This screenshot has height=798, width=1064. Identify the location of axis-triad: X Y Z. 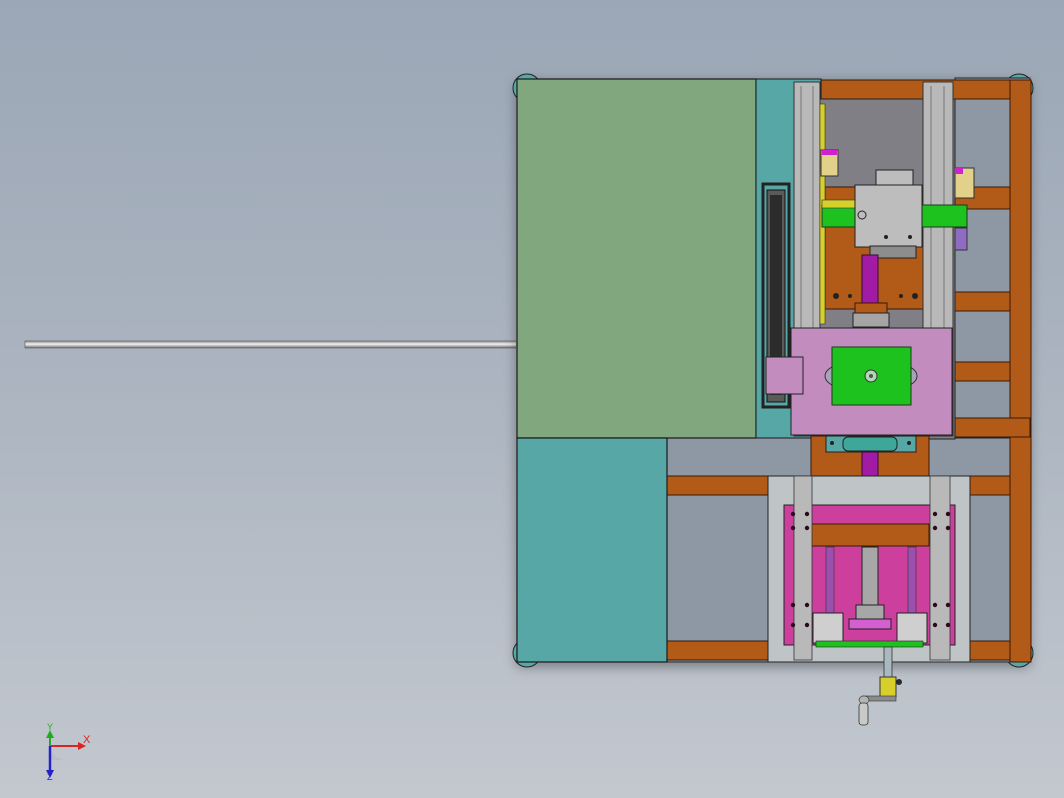
(68, 753).